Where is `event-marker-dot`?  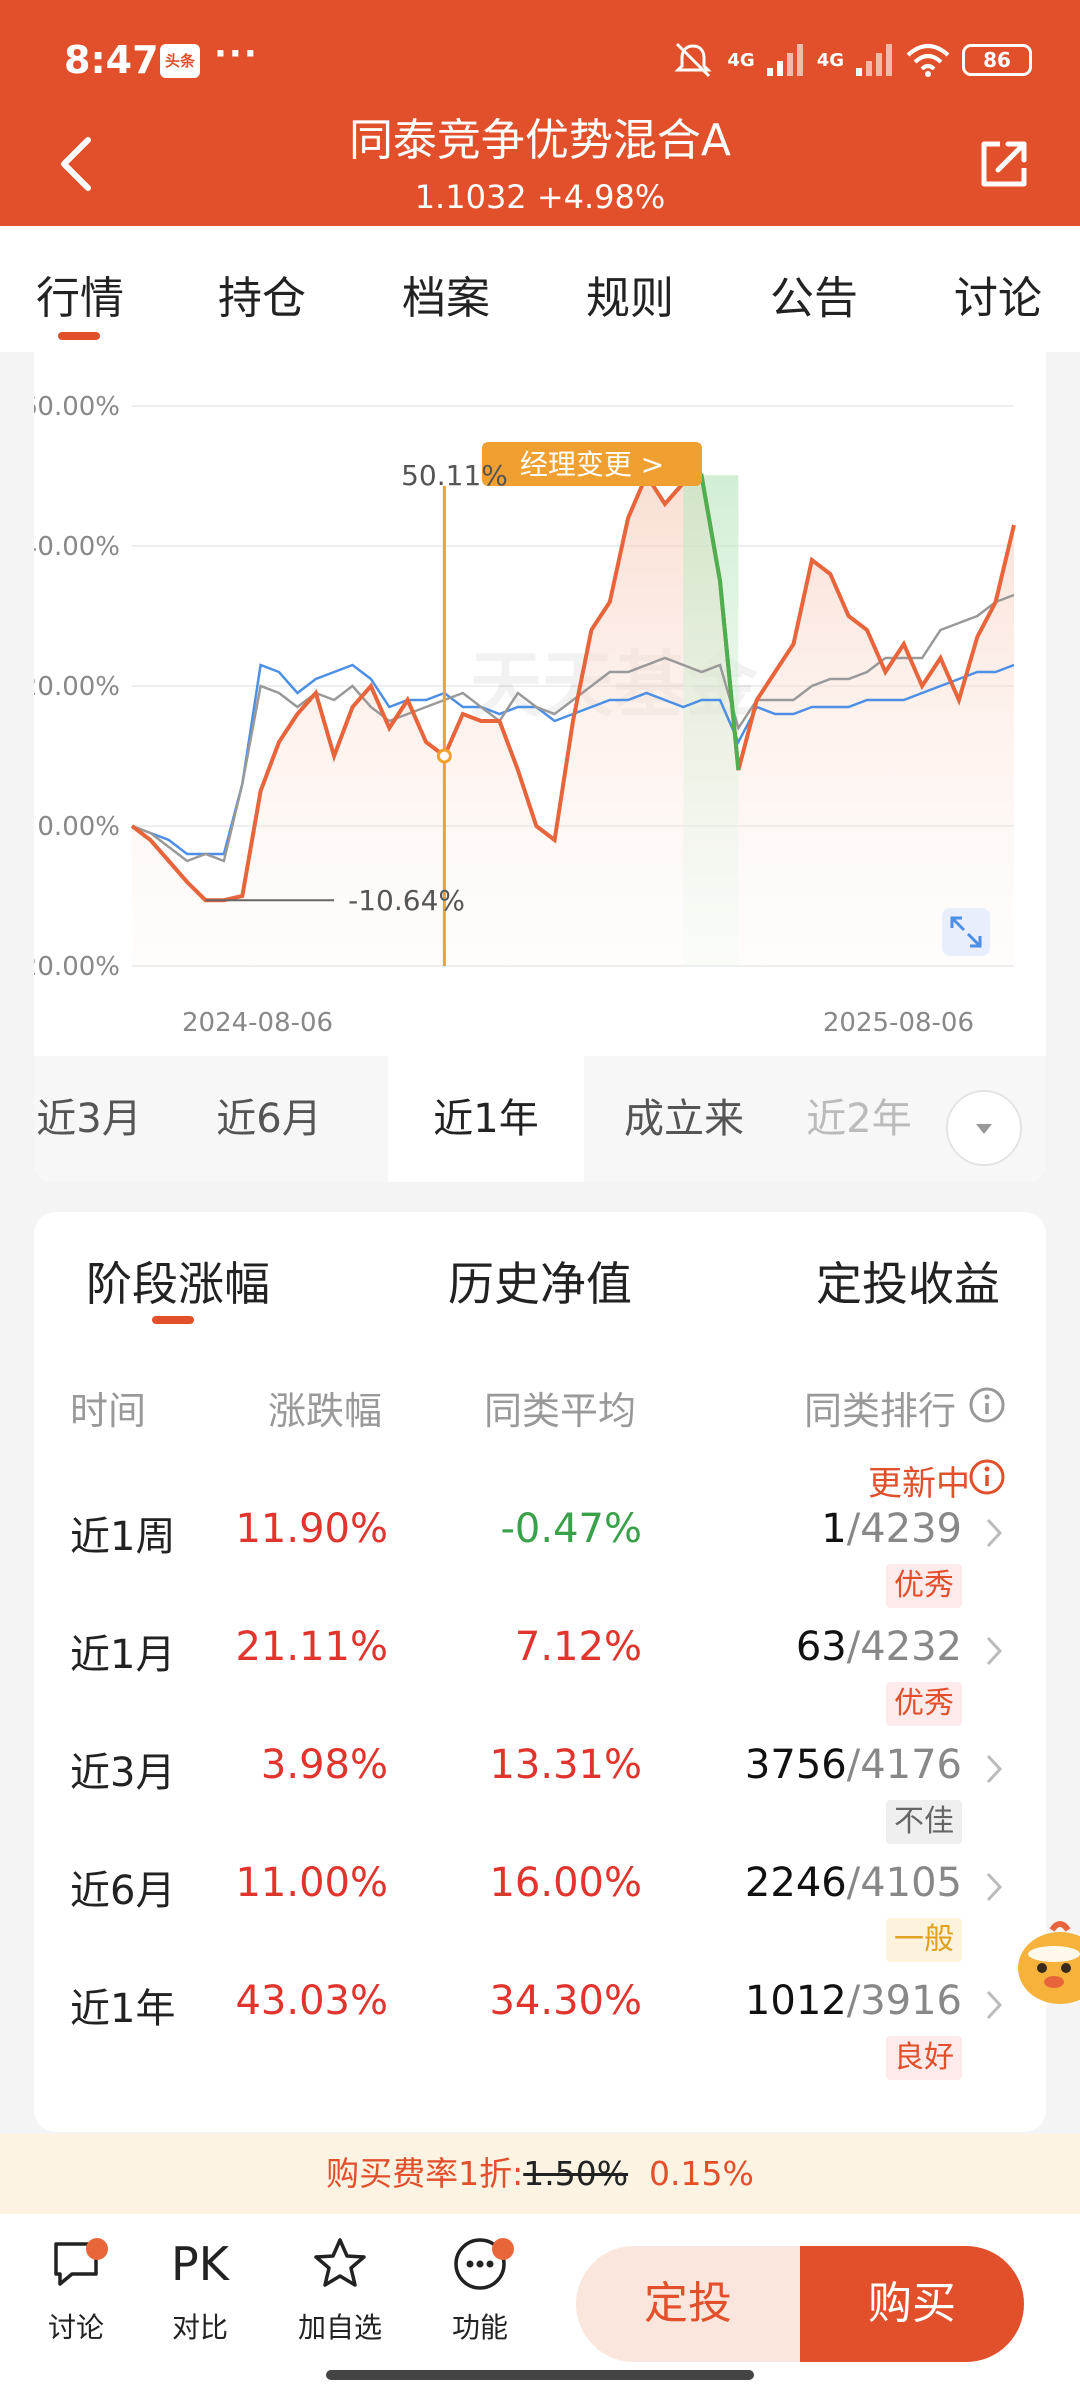 event-marker-dot is located at coordinates (444, 756).